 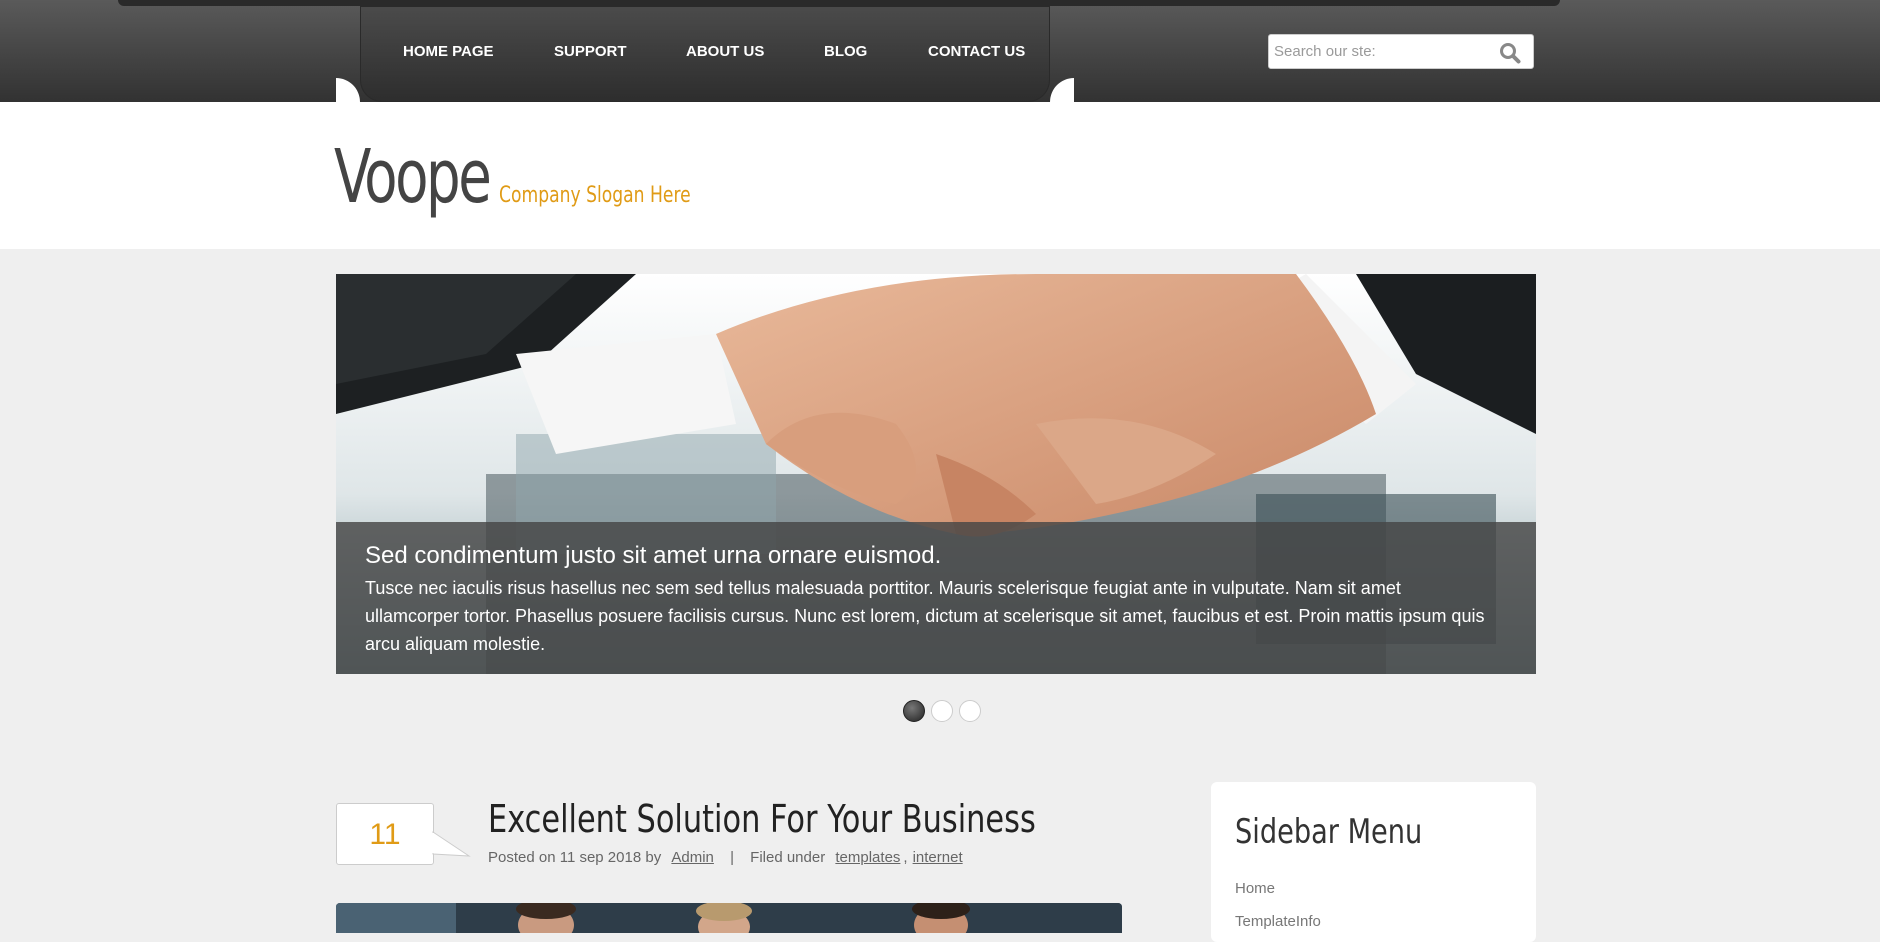 What do you see at coordinates (575, 857) in the screenshot?
I see `posted-on-text: Posted on 11 sep 2018 by` at bounding box center [575, 857].